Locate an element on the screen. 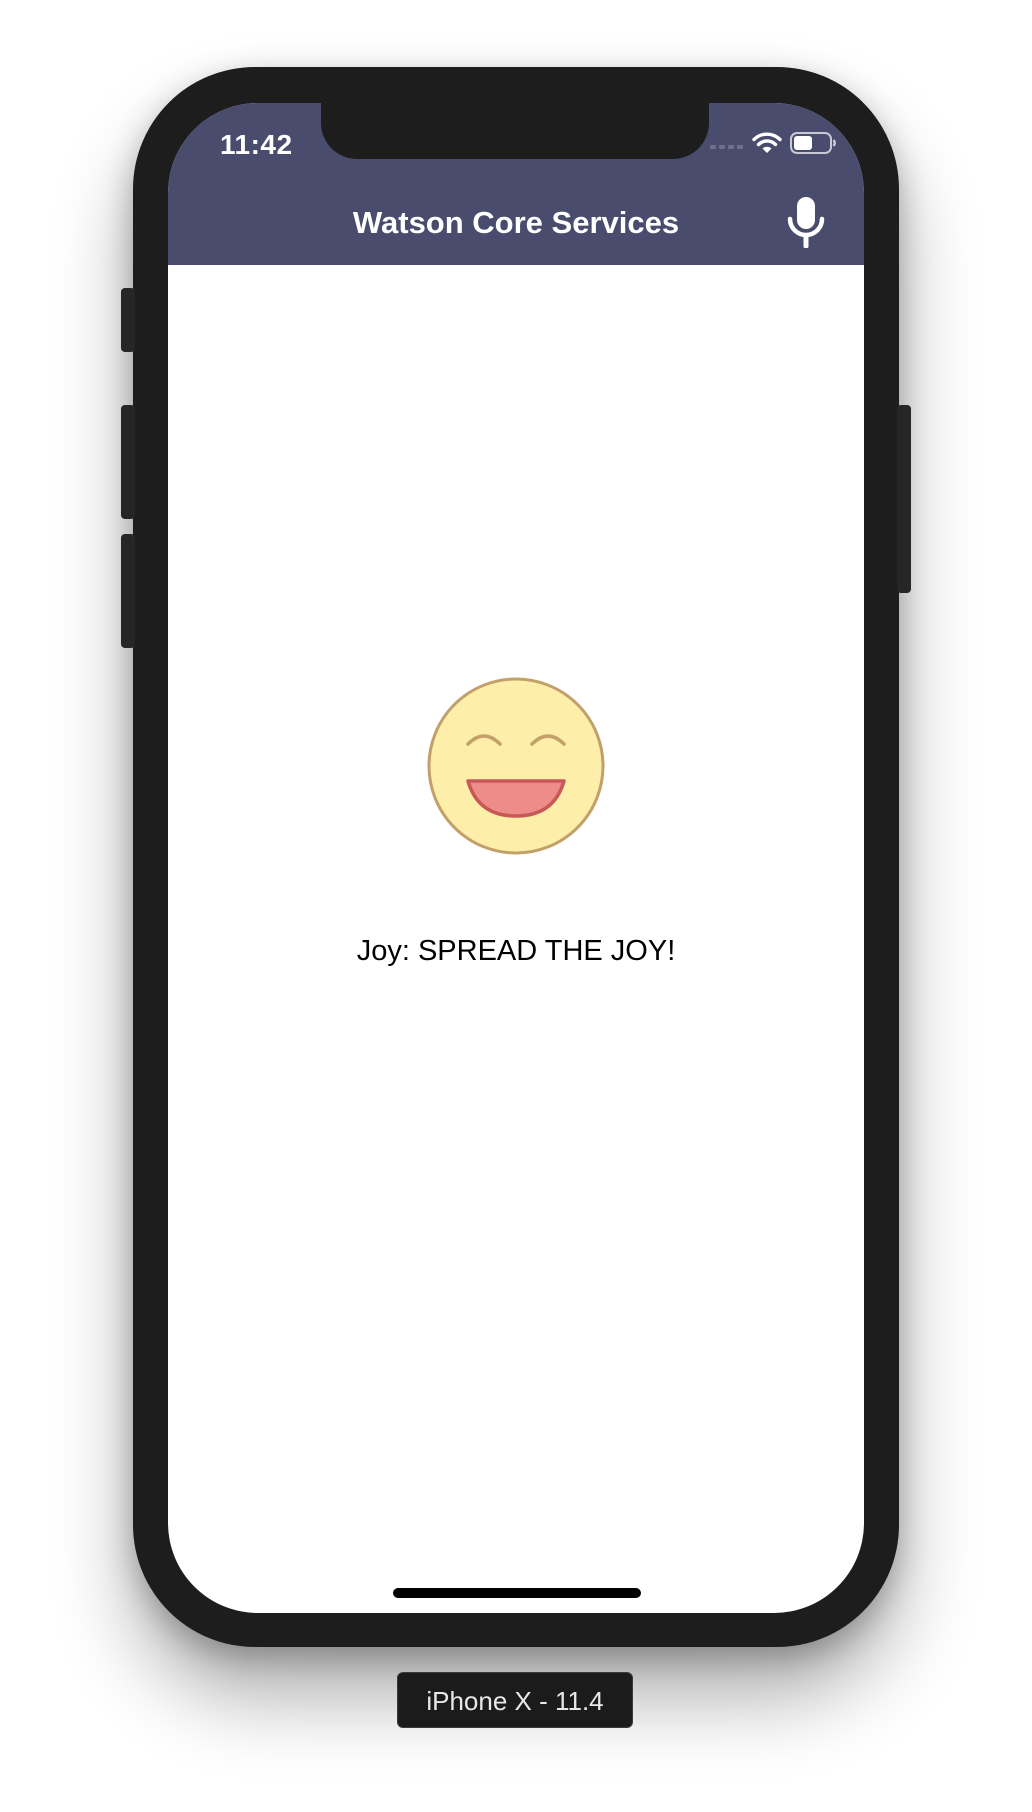 The width and height of the screenshot is (1032, 1812). volume-down-button is located at coordinates (128, 591).